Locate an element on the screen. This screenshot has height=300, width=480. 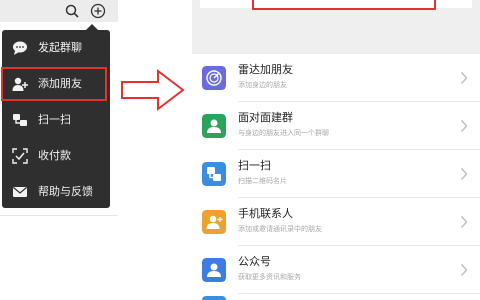
phone-contact-icon is located at coordinates (214, 222).